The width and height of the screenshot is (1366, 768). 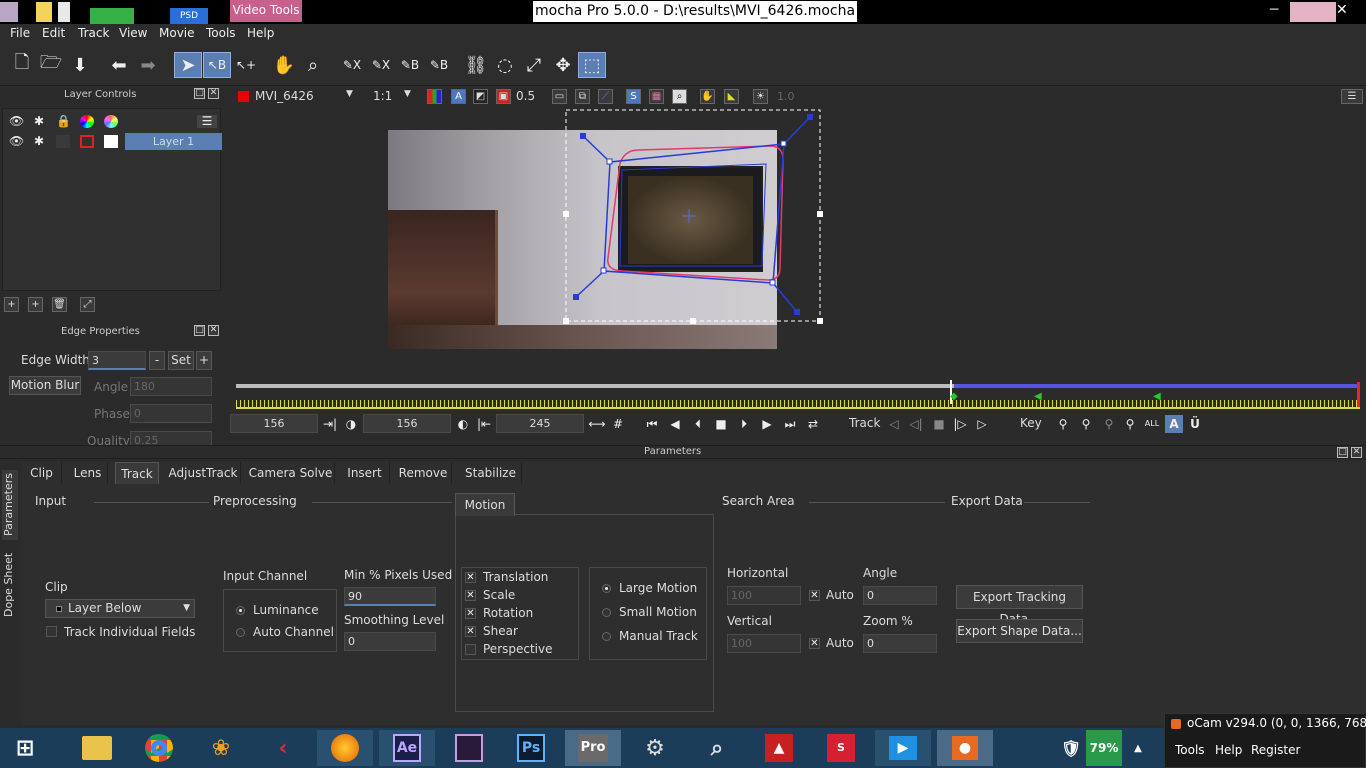 What do you see at coordinates (731, 96) in the screenshot?
I see `track-view-icon: ◣` at bounding box center [731, 96].